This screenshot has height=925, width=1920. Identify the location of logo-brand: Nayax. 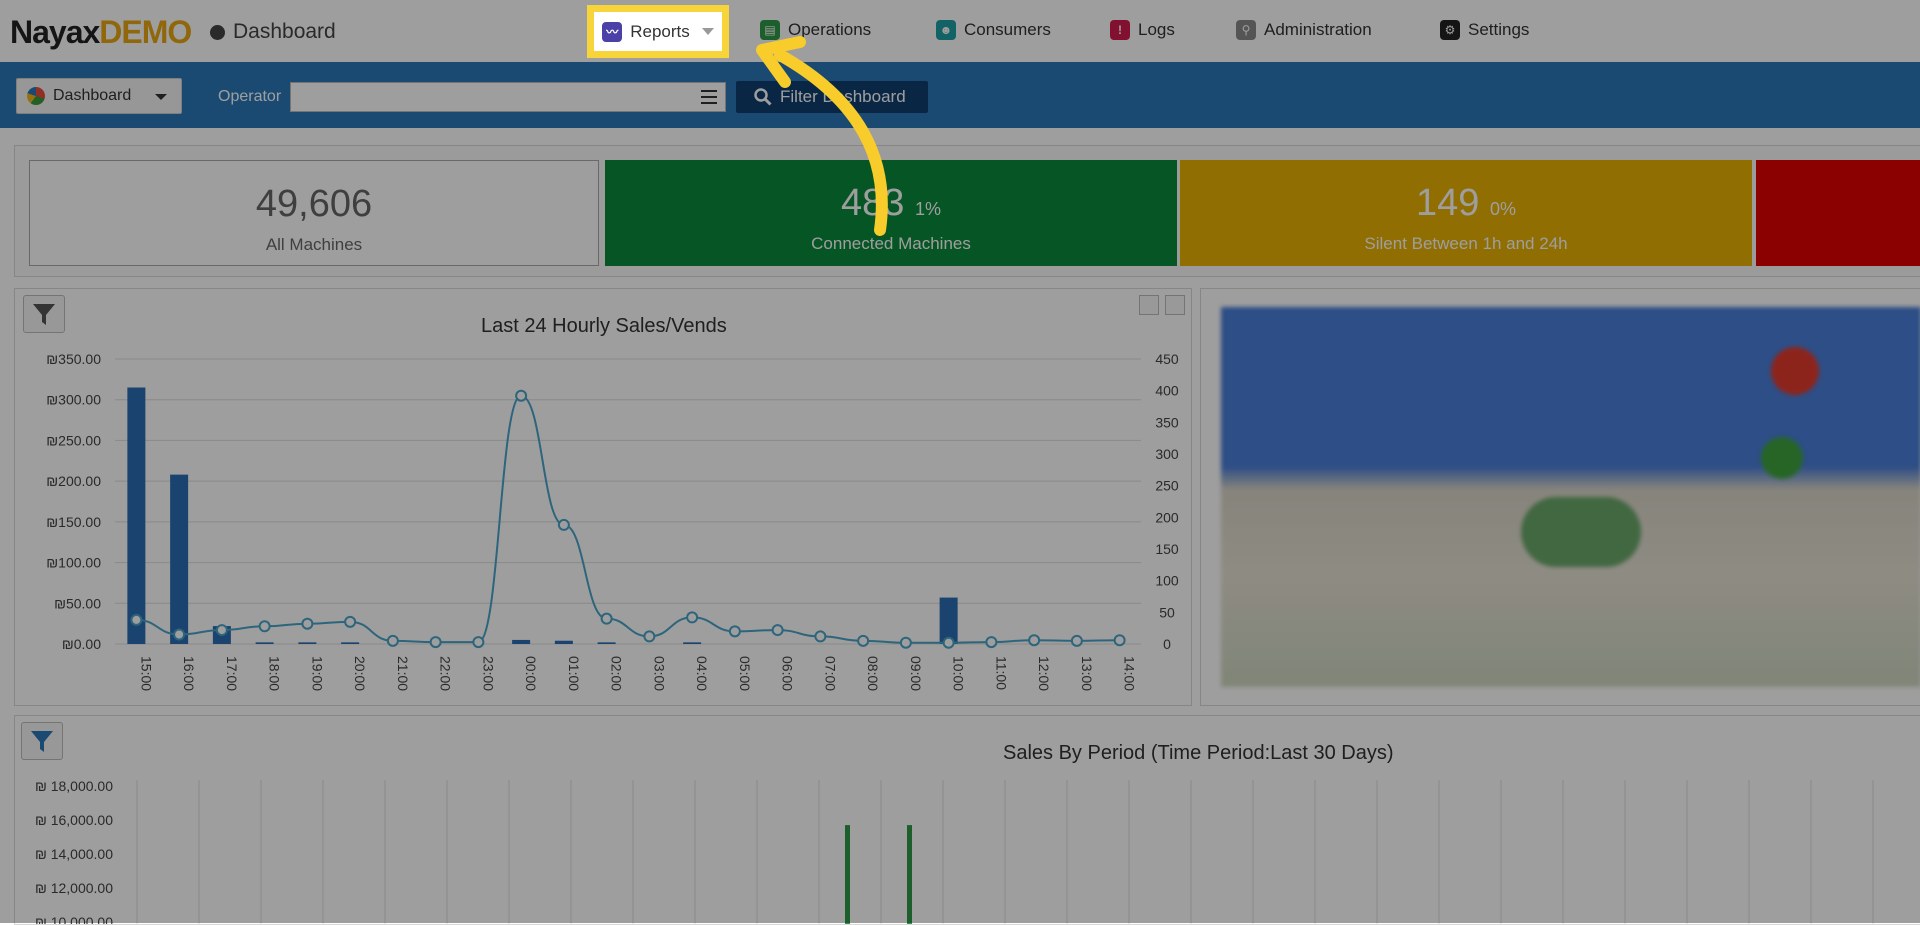
(55, 32).